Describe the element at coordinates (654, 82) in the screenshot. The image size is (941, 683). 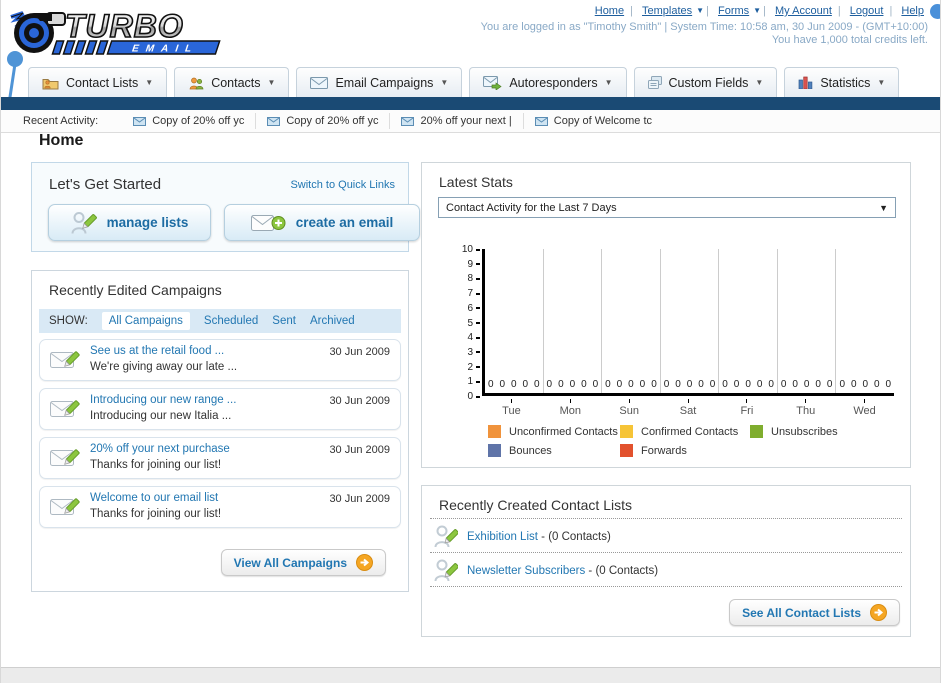
I see `pages-icon` at that location.